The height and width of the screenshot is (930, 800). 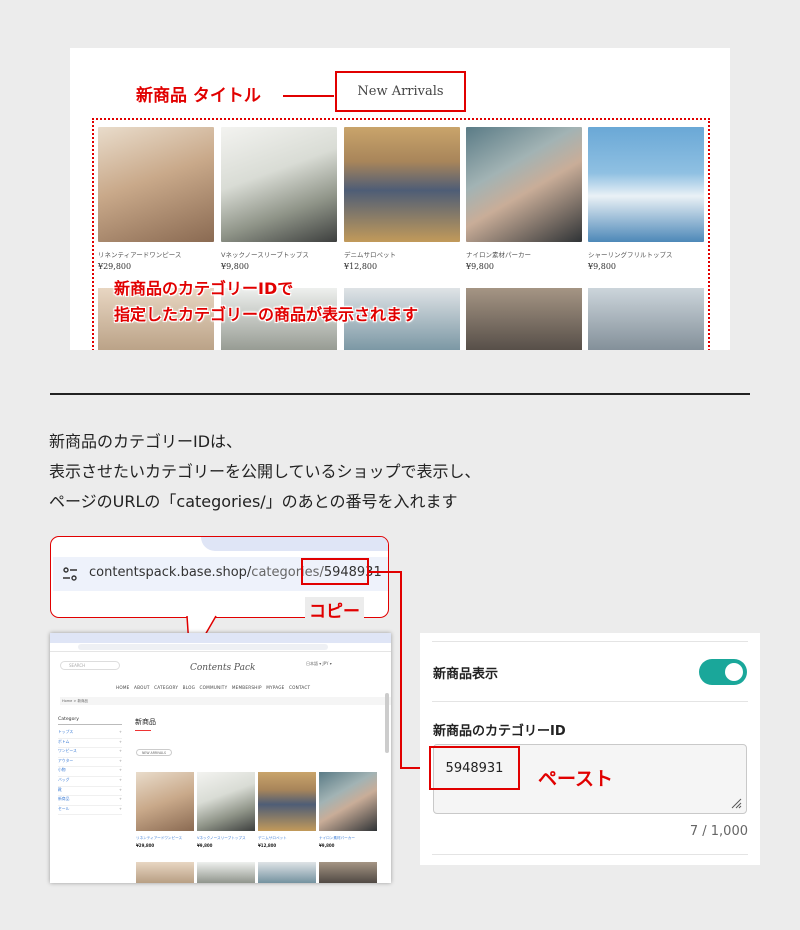 I want to click on section-title: New Arrivals, so click(x=400, y=91).